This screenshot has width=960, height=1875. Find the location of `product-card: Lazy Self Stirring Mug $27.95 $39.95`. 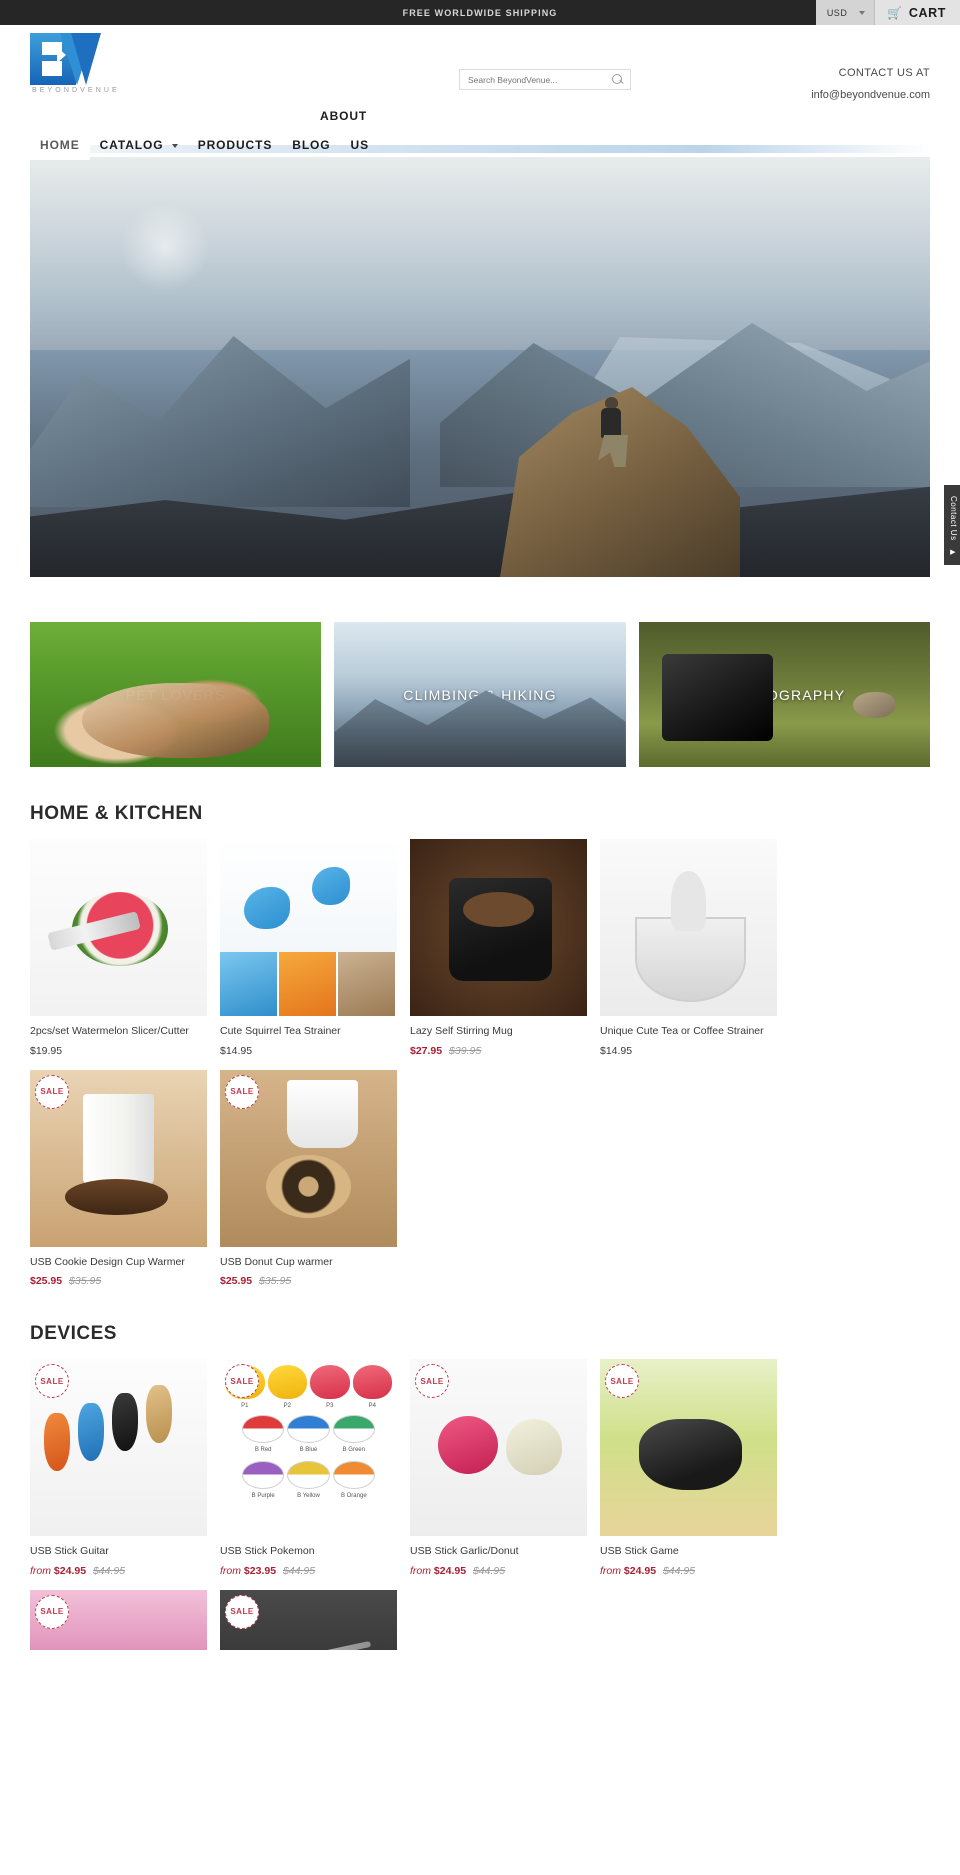

product-card: Lazy Self Stirring Mug $27.95 $39.95 is located at coordinates (498, 948).